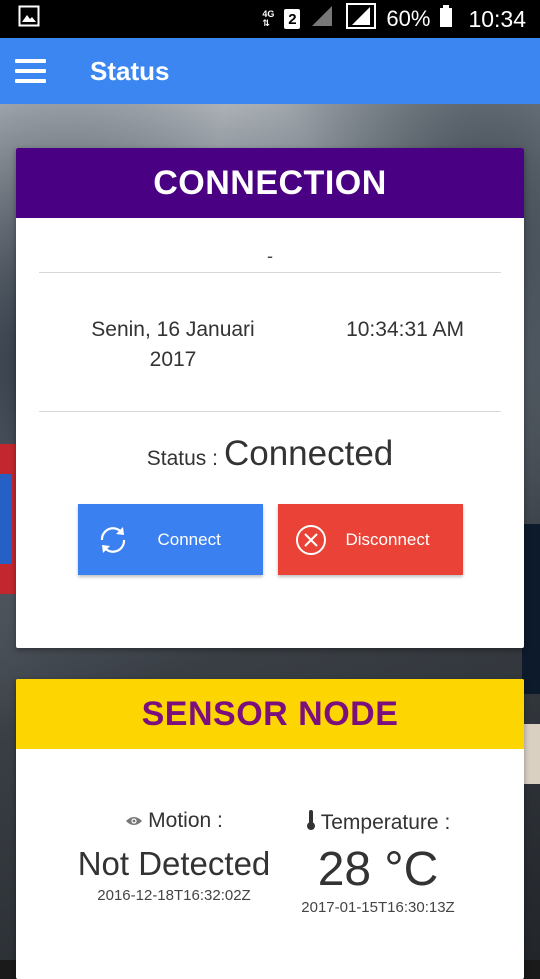  I want to click on battery-icon, so click(446, 19).